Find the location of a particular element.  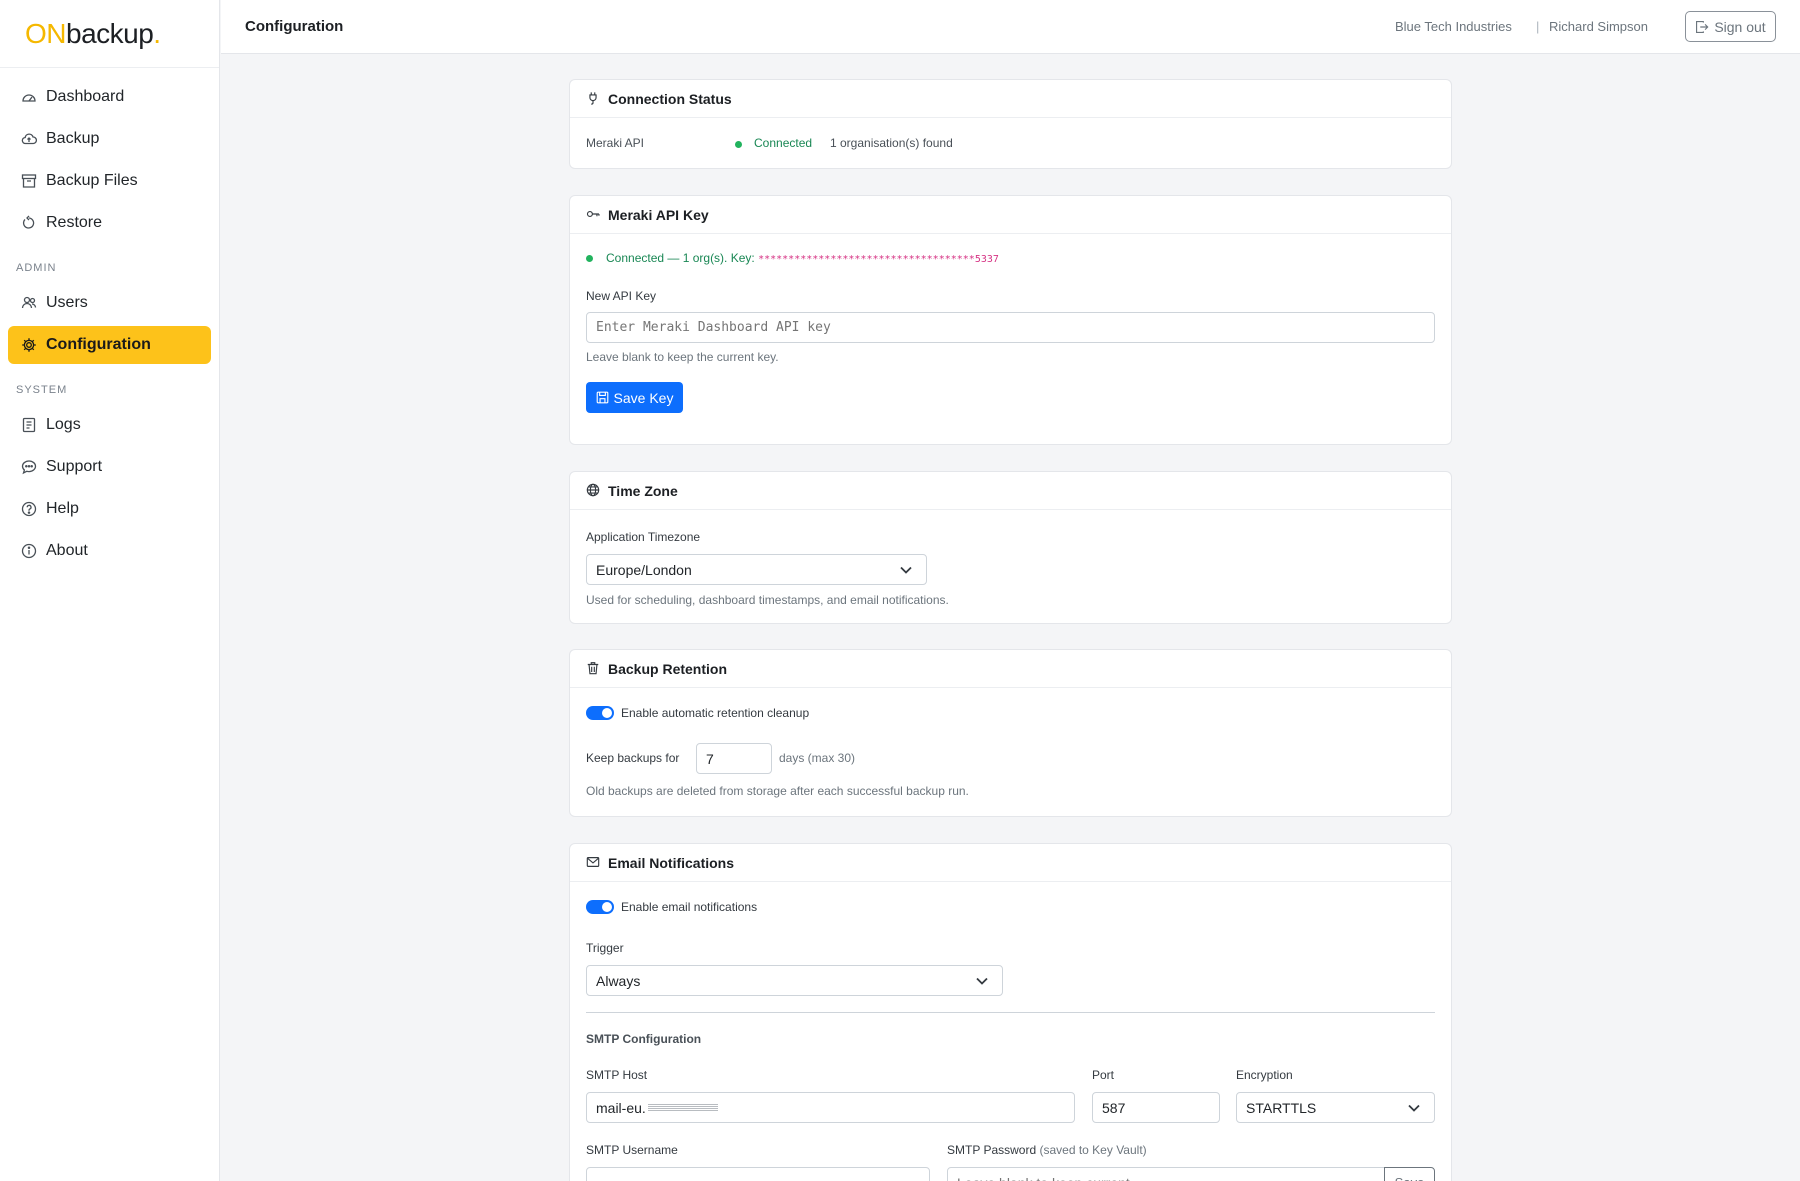

archive-box-icon is located at coordinates (29, 181).